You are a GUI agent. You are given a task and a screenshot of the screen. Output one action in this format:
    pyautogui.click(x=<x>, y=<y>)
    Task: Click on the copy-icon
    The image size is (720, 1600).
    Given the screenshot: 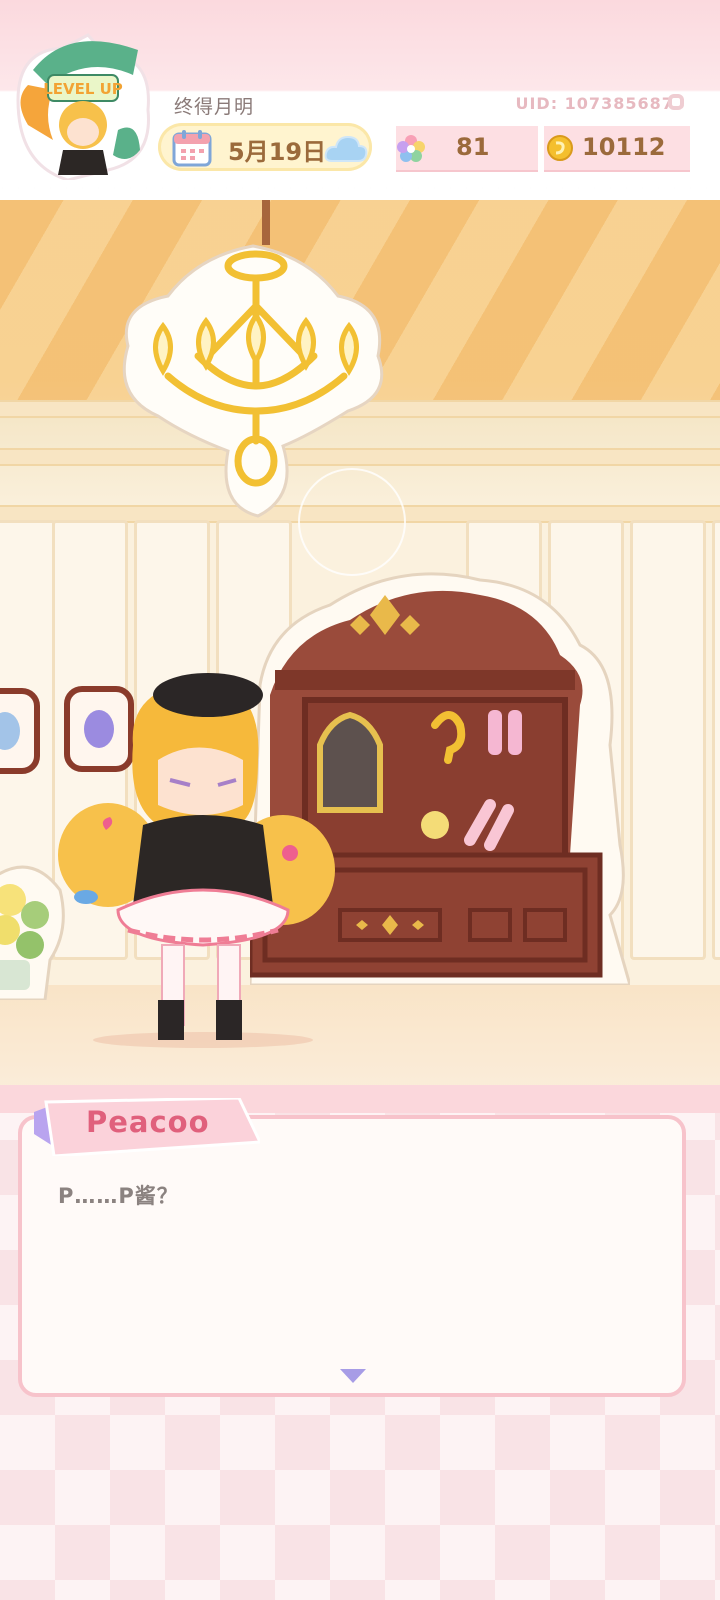 What is the action you would take?
    pyautogui.click(x=676, y=102)
    